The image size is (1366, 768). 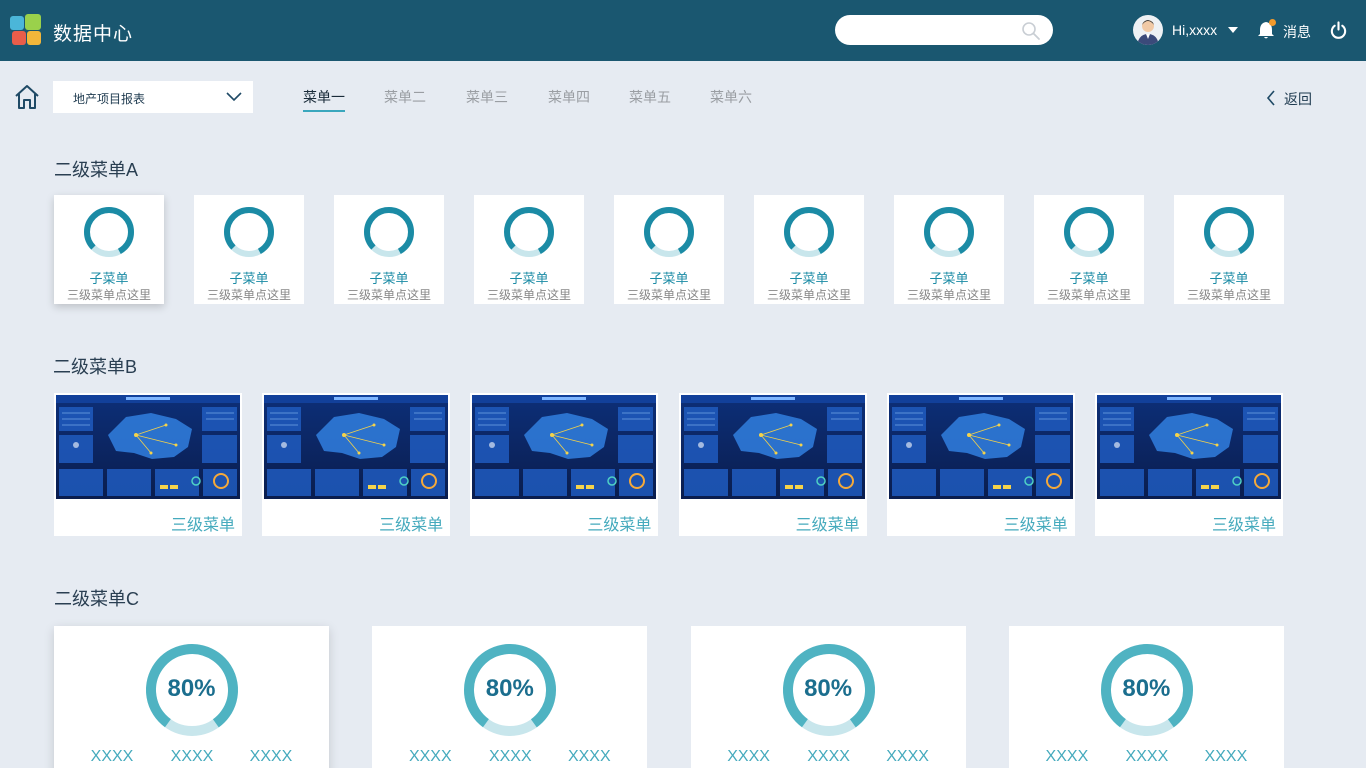 I want to click on tab-menu-3: 菜单三, so click(x=487, y=97).